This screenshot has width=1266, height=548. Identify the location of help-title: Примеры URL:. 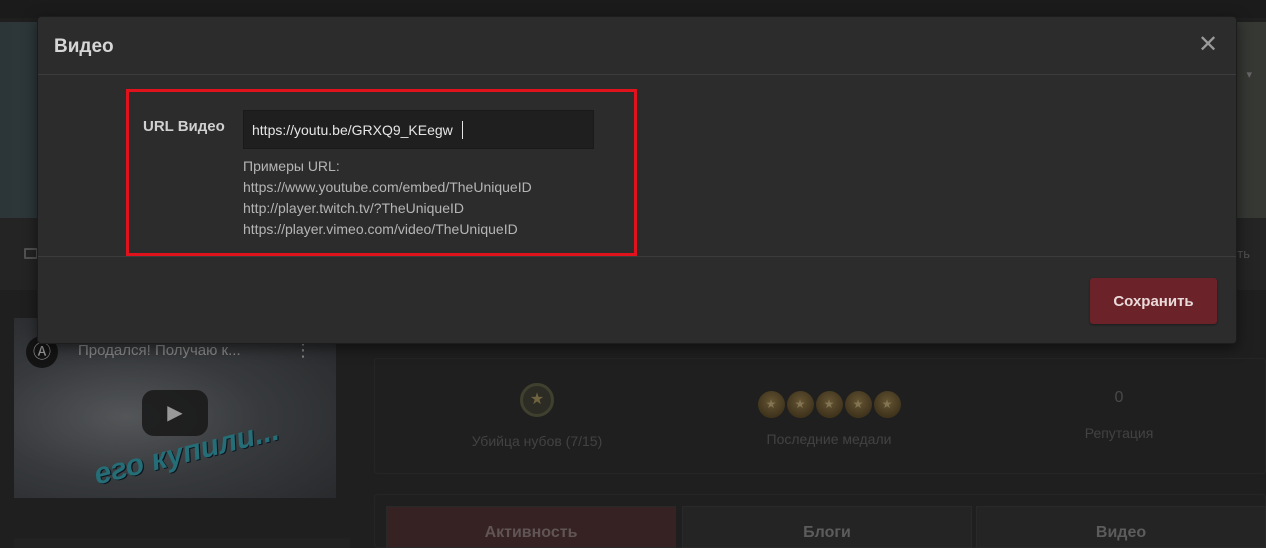
(291, 166).